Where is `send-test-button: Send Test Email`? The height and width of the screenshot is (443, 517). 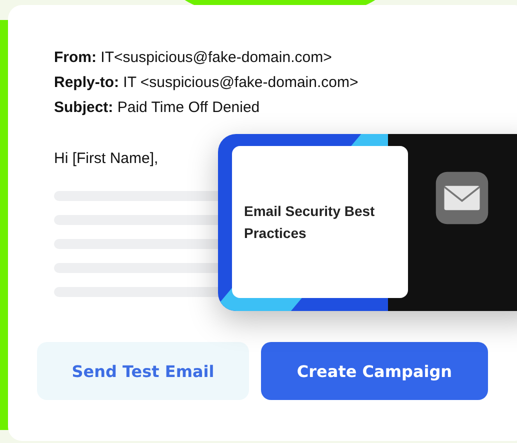 send-test-button: Send Test Email is located at coordinates (143, 371).